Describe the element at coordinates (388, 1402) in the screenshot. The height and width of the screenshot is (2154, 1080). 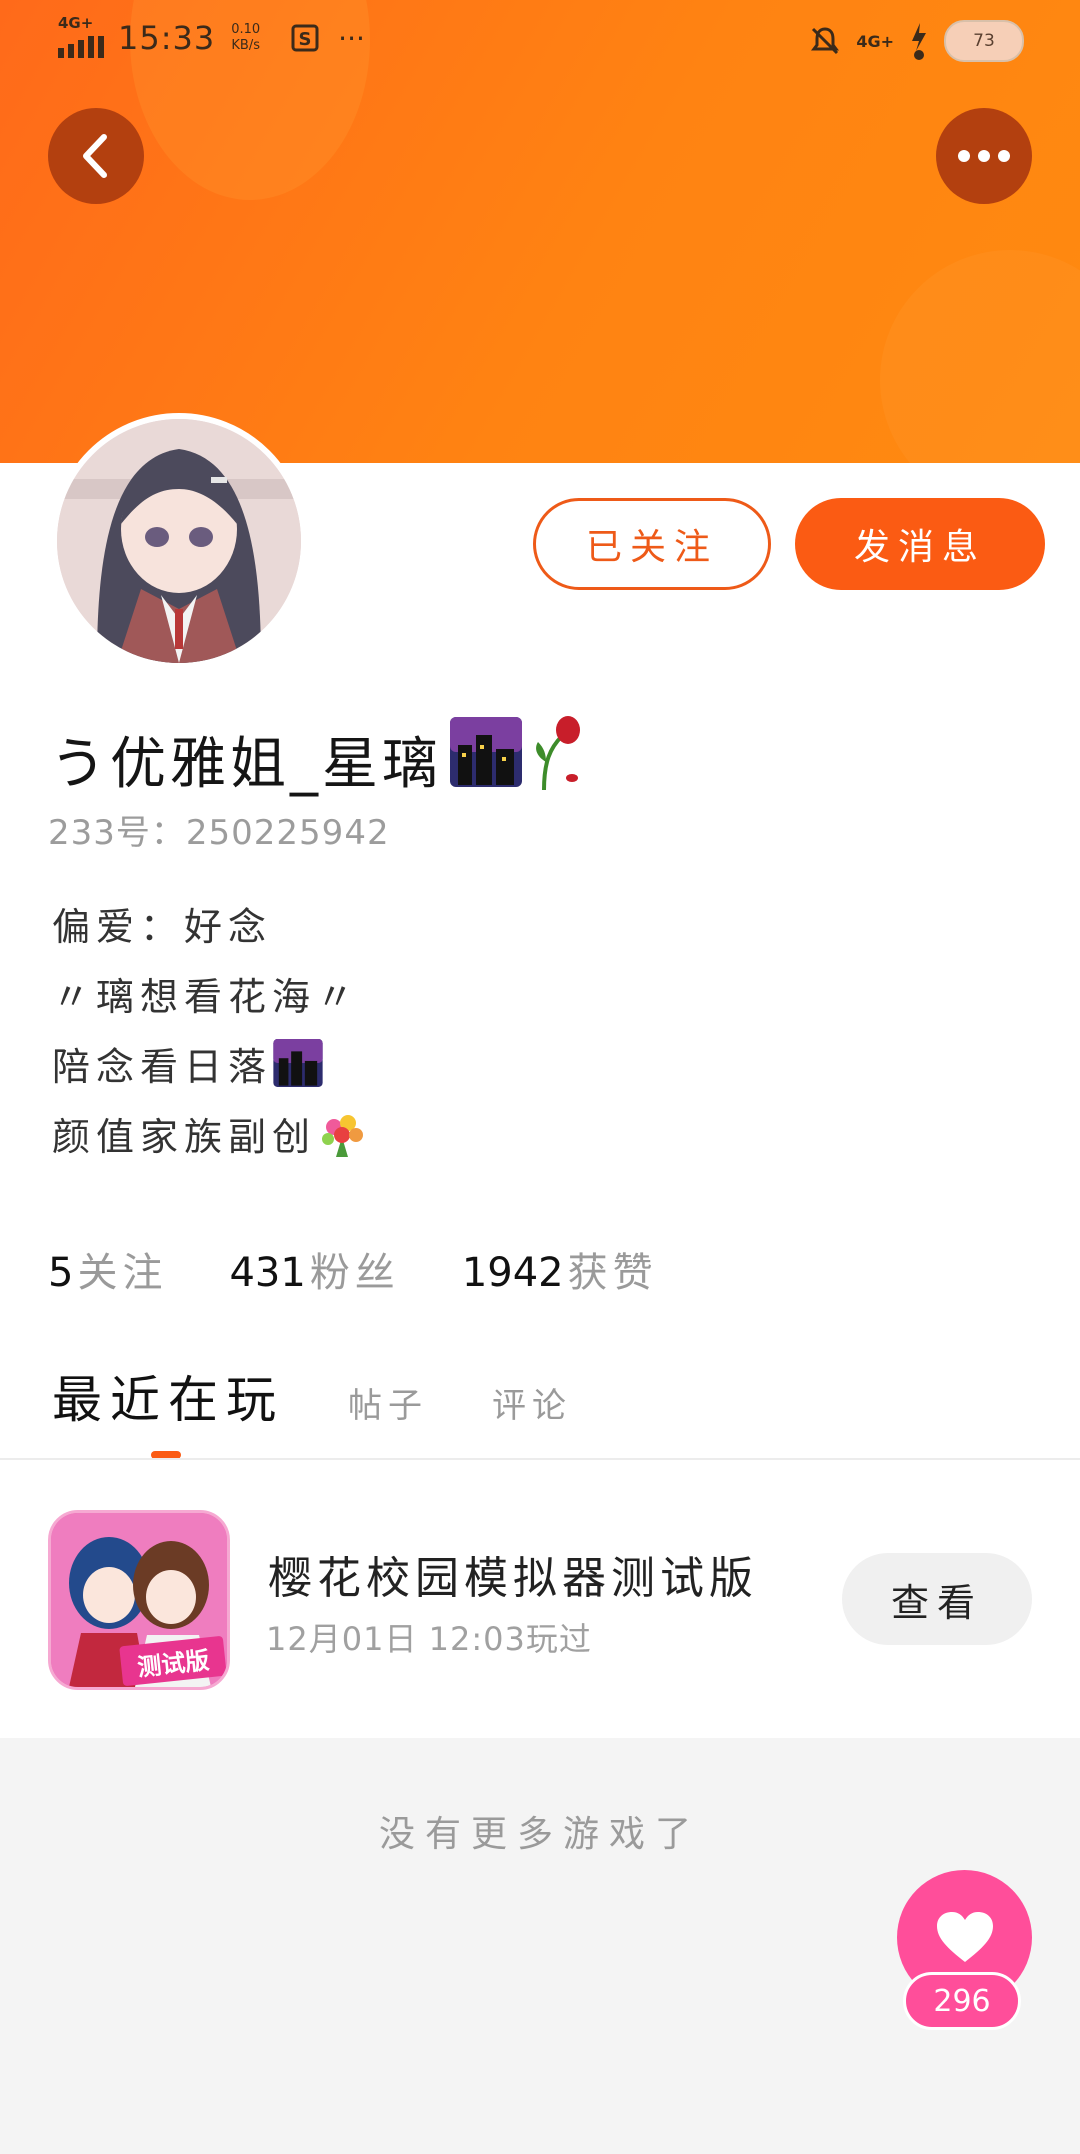
I see `tab-posts: 帖子` at that location.